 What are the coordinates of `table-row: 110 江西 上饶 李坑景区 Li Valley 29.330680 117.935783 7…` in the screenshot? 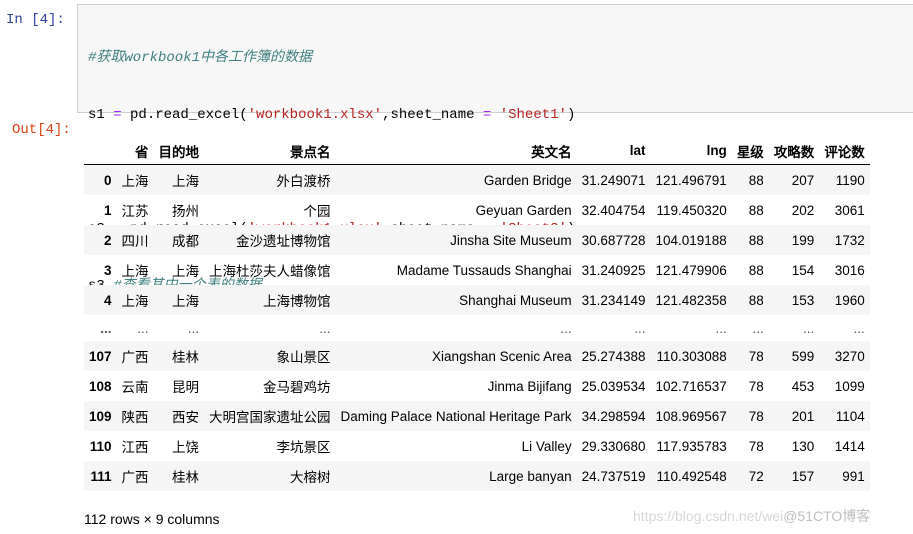 It's located at (477, 446).